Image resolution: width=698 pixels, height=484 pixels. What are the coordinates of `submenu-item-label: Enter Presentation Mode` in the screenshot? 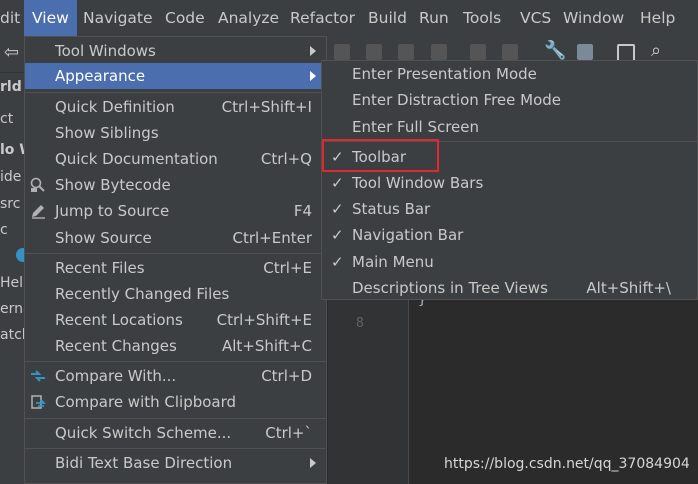 It's located at (444, 74).